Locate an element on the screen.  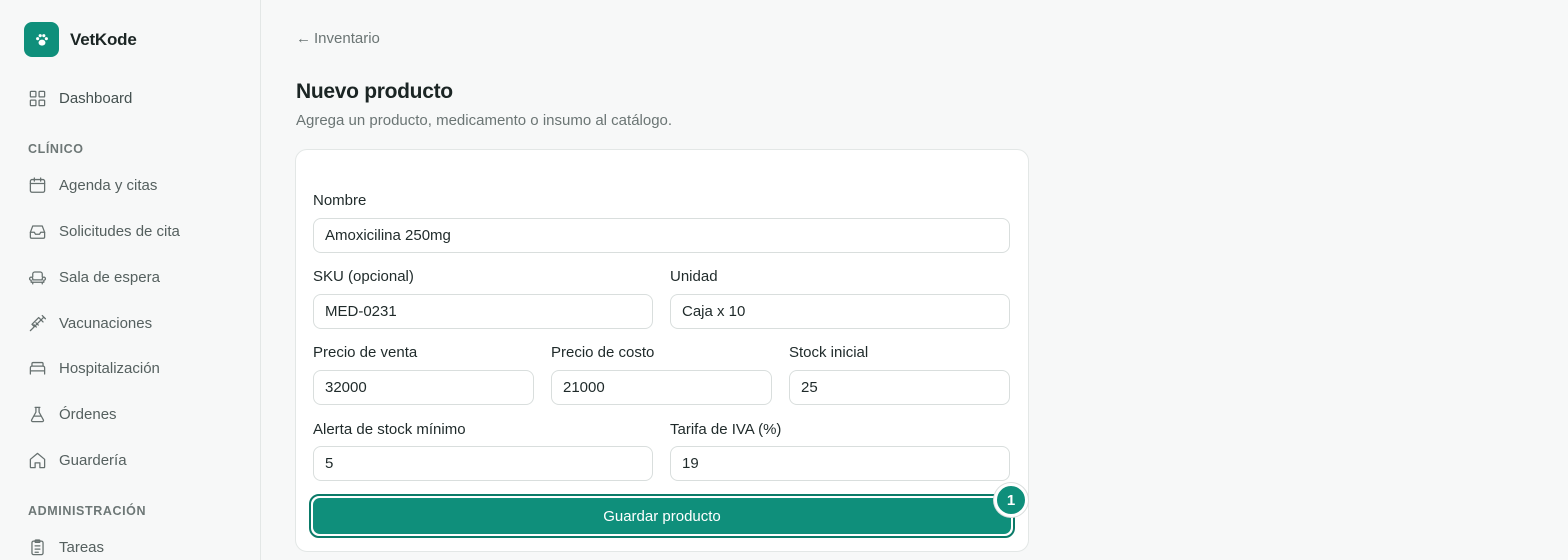
sidebar-item-label: Agenda y citas is located at coordinates (108, 185).